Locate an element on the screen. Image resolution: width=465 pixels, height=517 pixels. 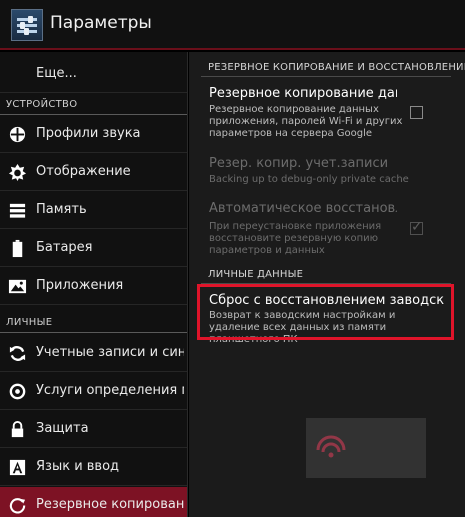
sidebar-item-label: Язык и ввод is located at coordinates (78, 466).